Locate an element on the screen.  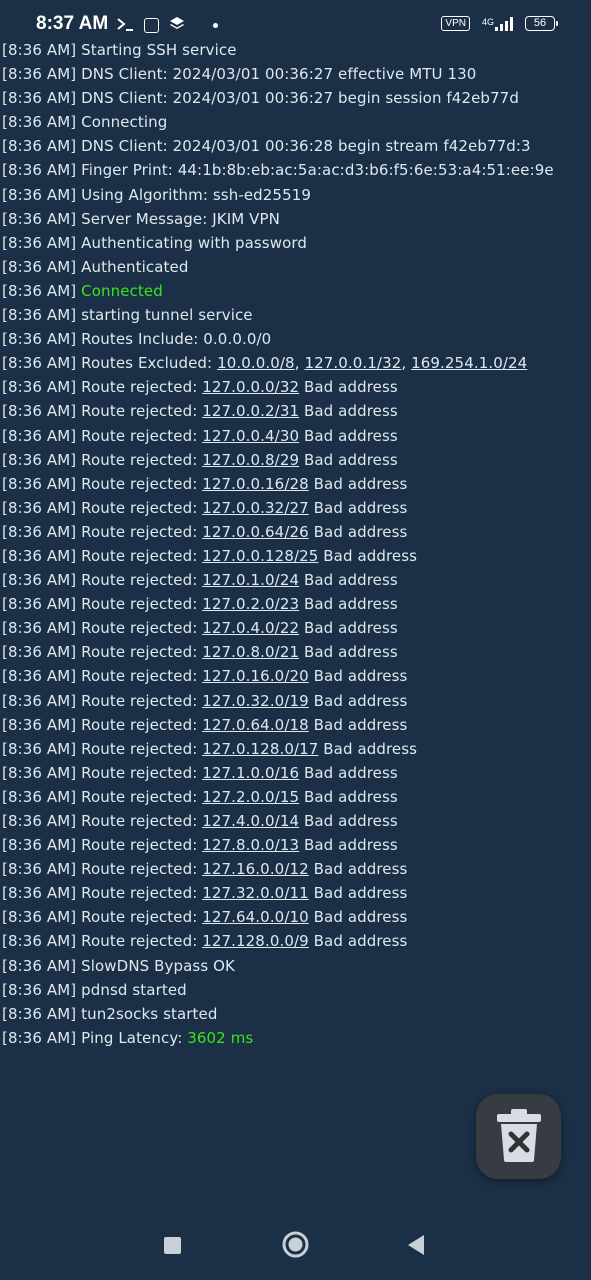
vpn-badge: VPN is located at coordinates (455, 23).